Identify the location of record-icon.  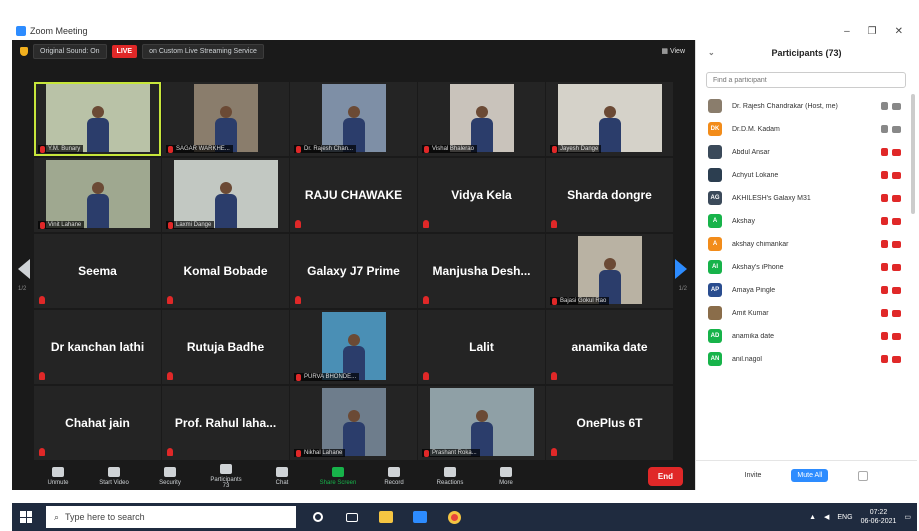
(394, 471).